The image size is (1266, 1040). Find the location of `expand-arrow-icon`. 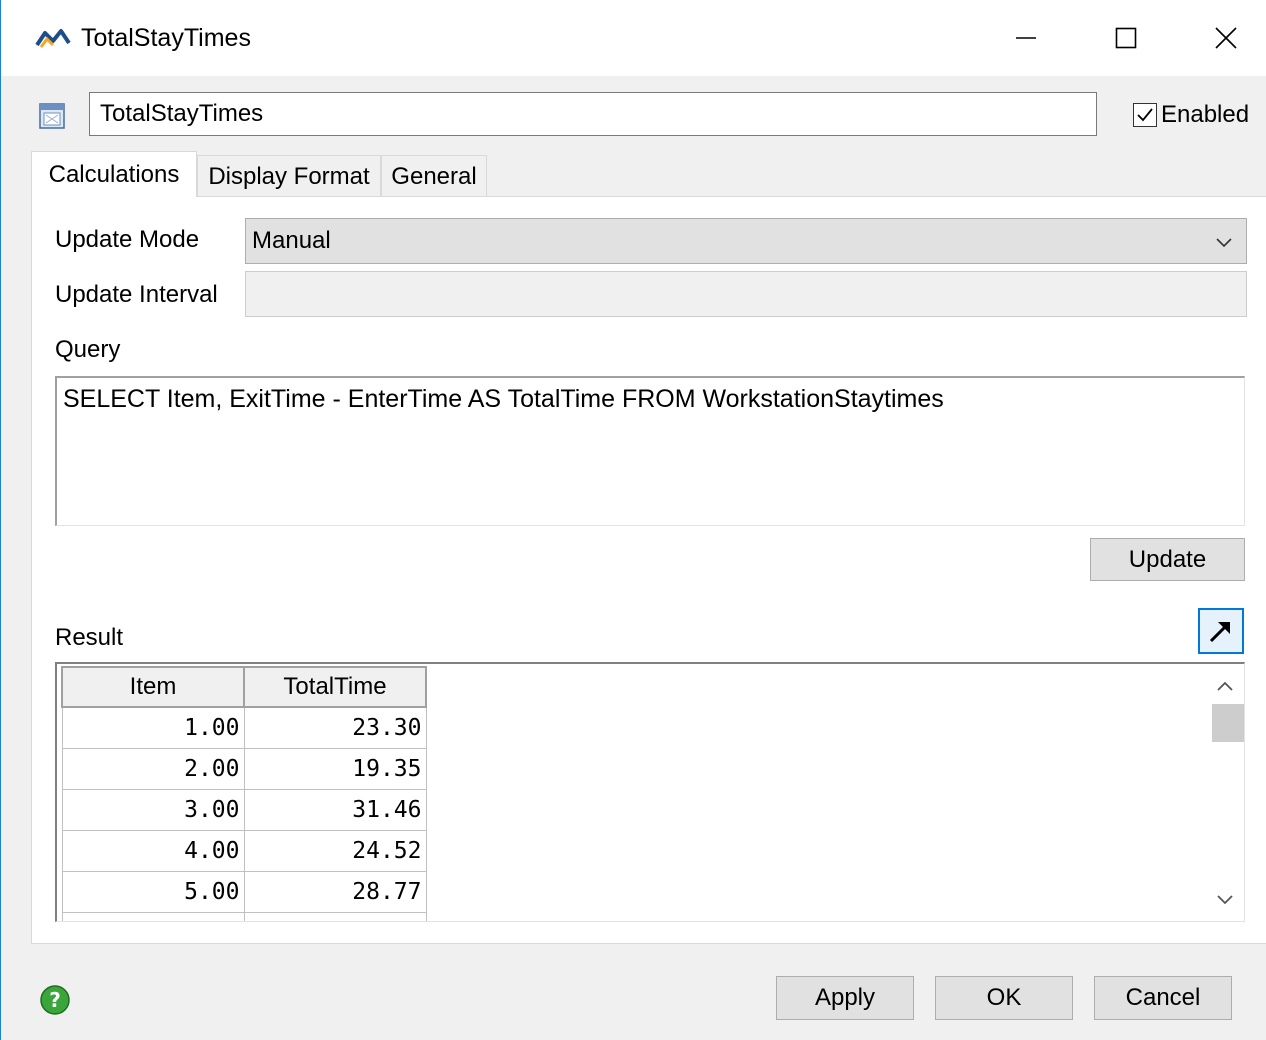

expand-arrow-icon is located at coordinates (1220, 632).